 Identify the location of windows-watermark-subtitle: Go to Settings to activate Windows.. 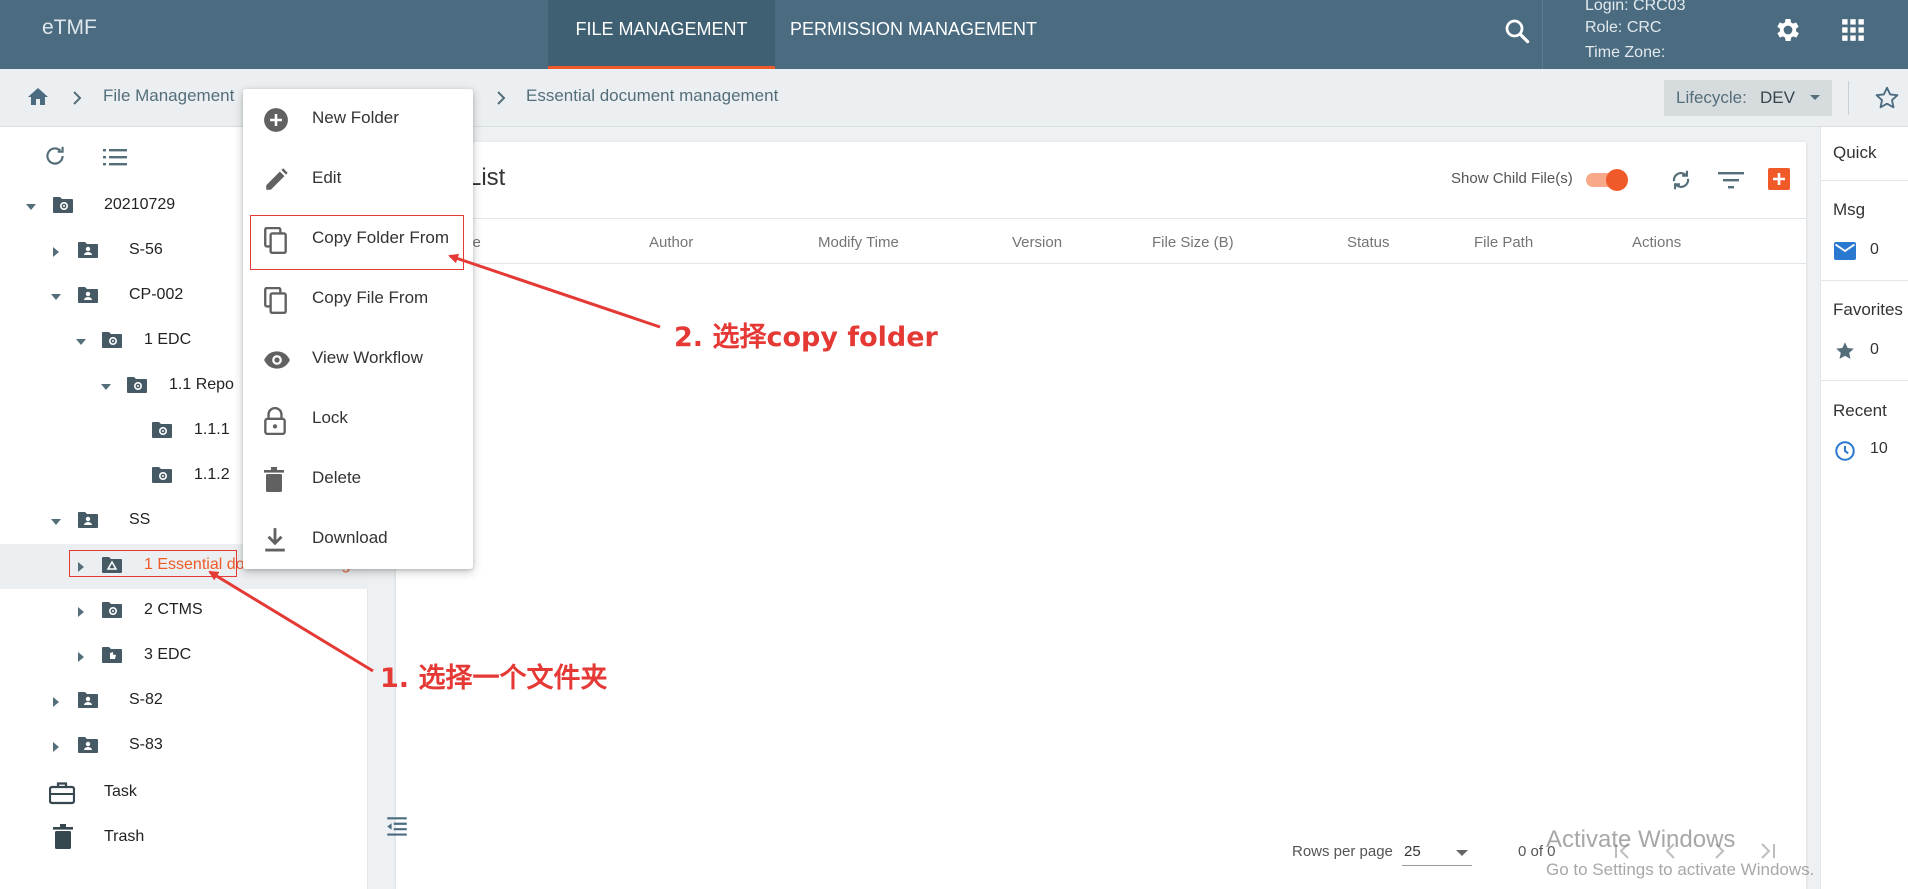
(1680, 869).